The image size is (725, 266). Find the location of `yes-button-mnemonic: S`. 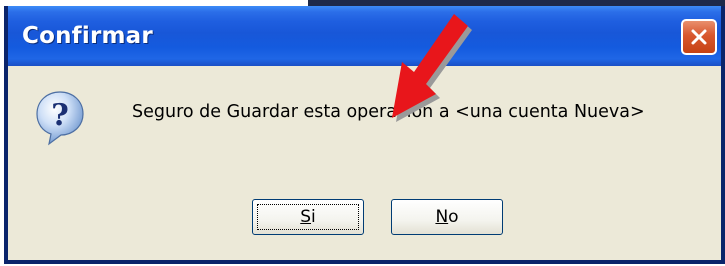

yes-button-mnemonic: S is located at coordinates (306, 217).